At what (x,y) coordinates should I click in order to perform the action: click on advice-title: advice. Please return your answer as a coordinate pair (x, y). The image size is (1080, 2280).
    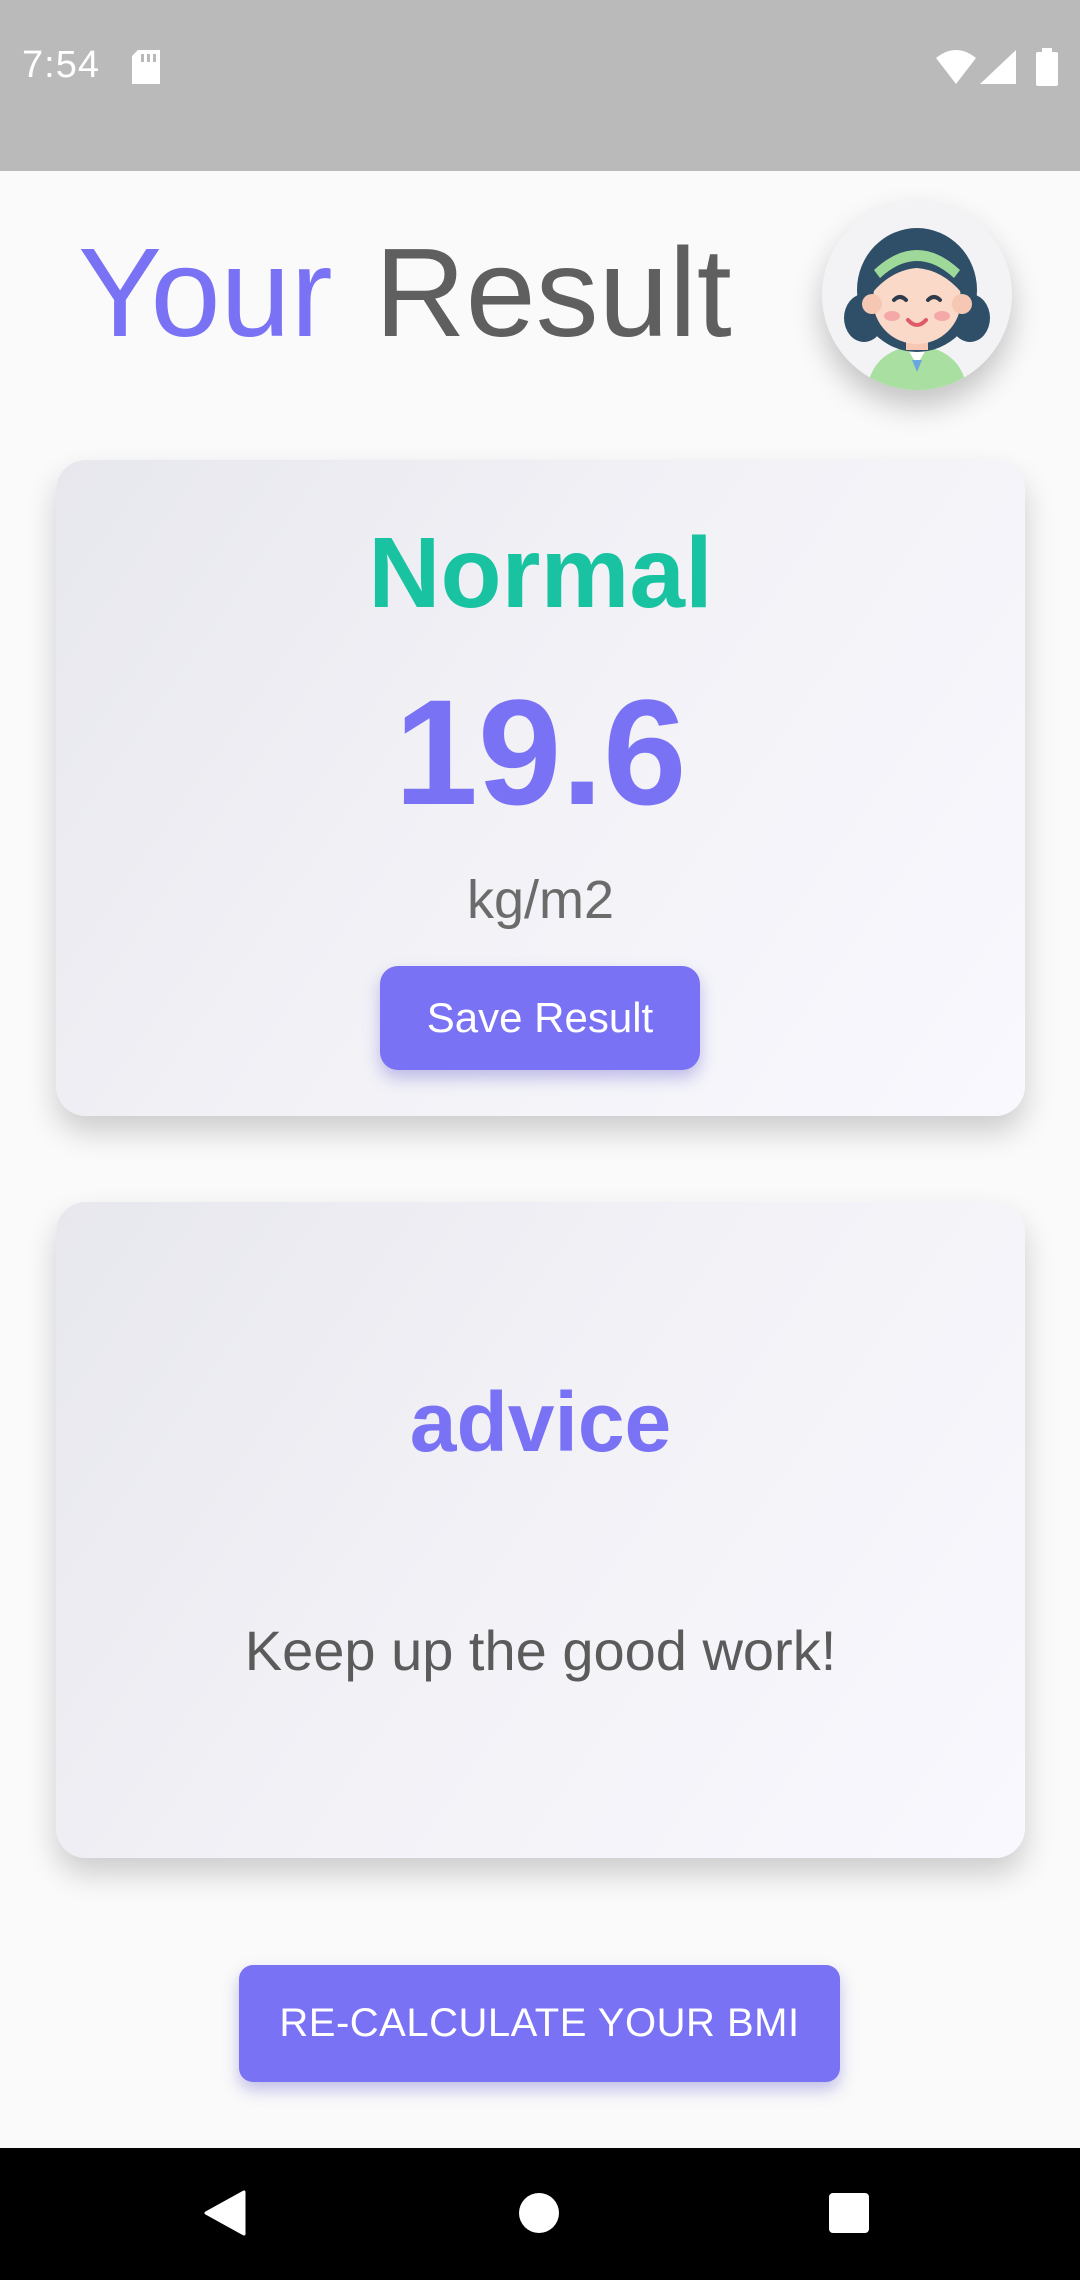
    Looking at the image, I should click on (540, 1422).